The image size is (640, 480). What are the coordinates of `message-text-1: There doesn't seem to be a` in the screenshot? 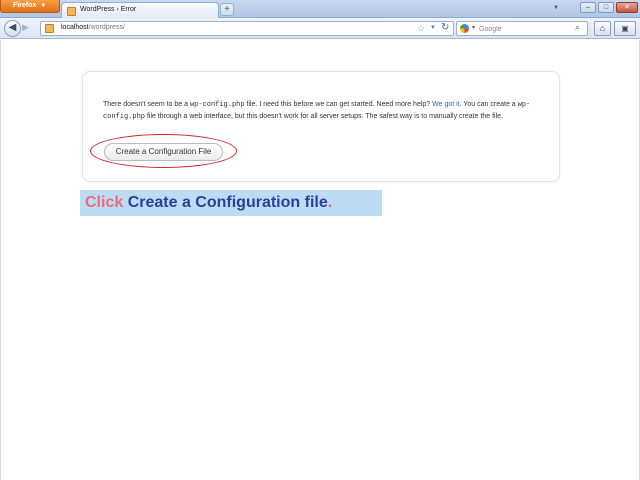 It's located at (146, 104).